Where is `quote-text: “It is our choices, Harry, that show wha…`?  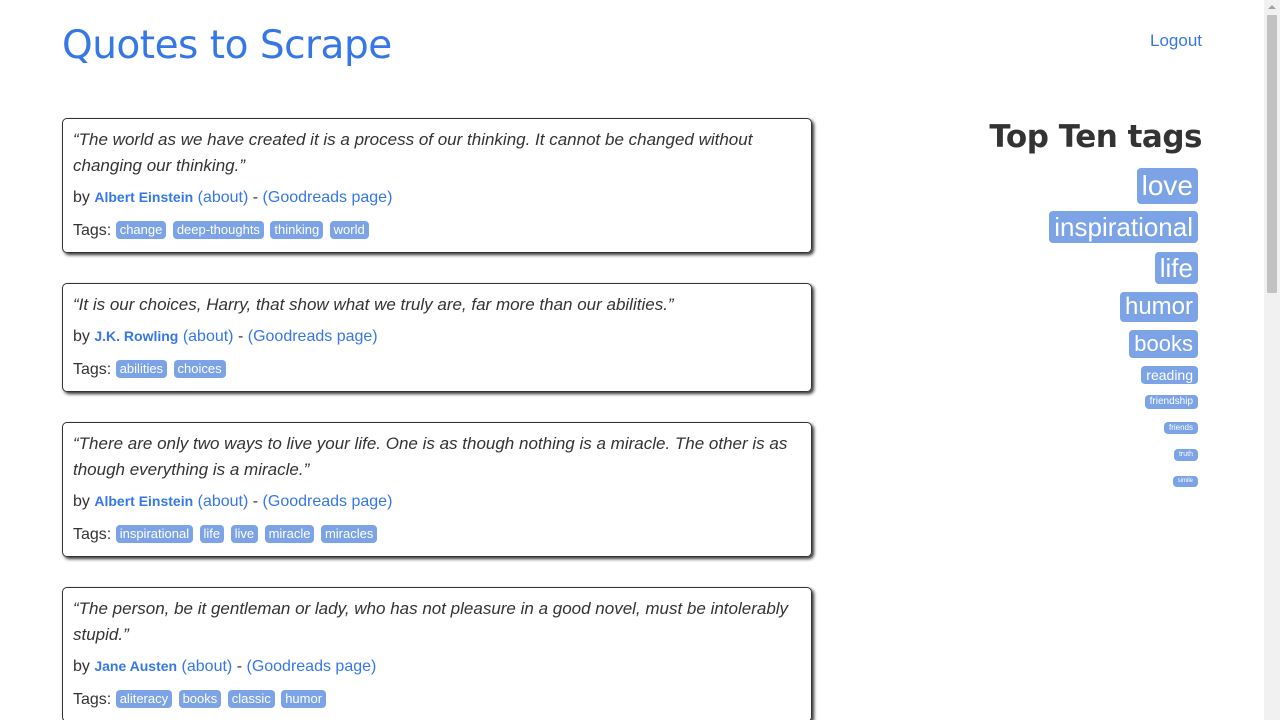
quote-text: “It is our choices, Harry, that show wha… is located at coordinates (373, 304).